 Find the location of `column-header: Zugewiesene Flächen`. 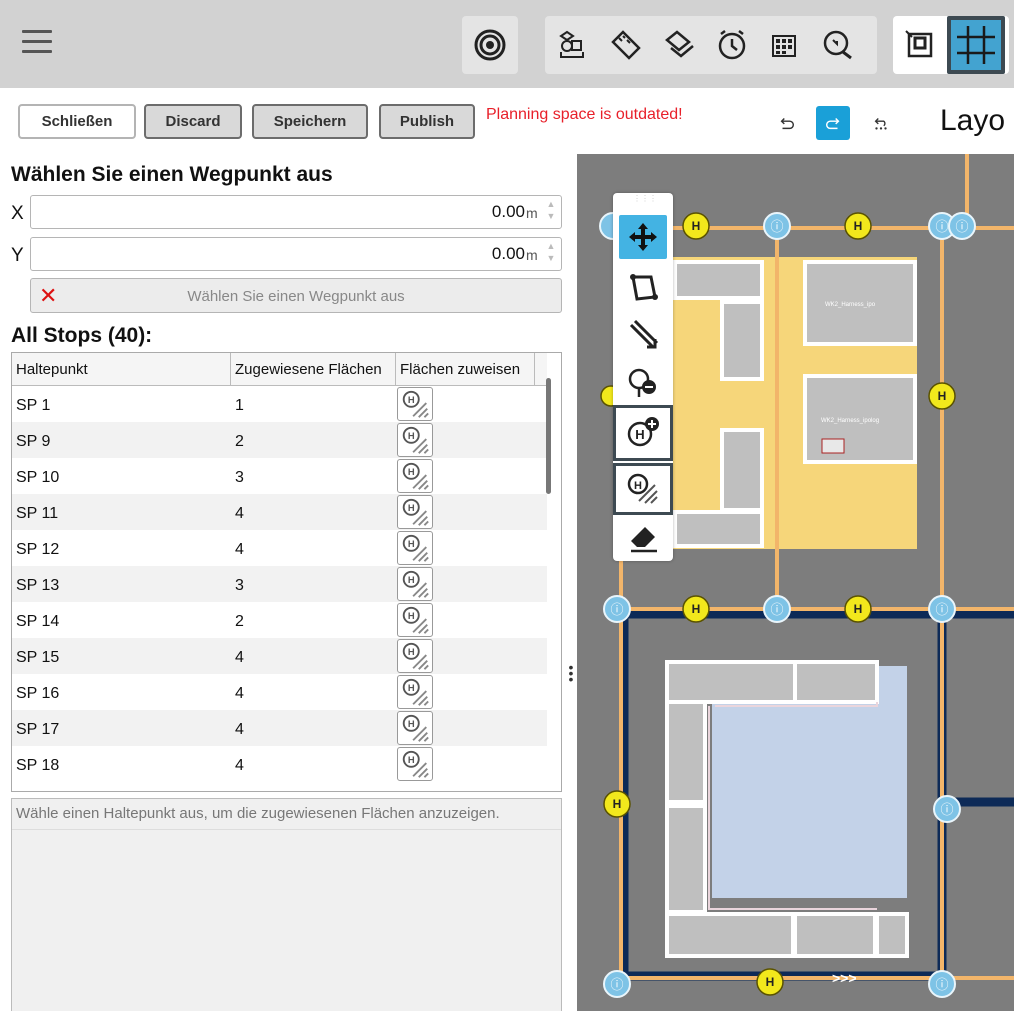

column-header: Zugewiesene Flächen is located at coordinates (313, 369).